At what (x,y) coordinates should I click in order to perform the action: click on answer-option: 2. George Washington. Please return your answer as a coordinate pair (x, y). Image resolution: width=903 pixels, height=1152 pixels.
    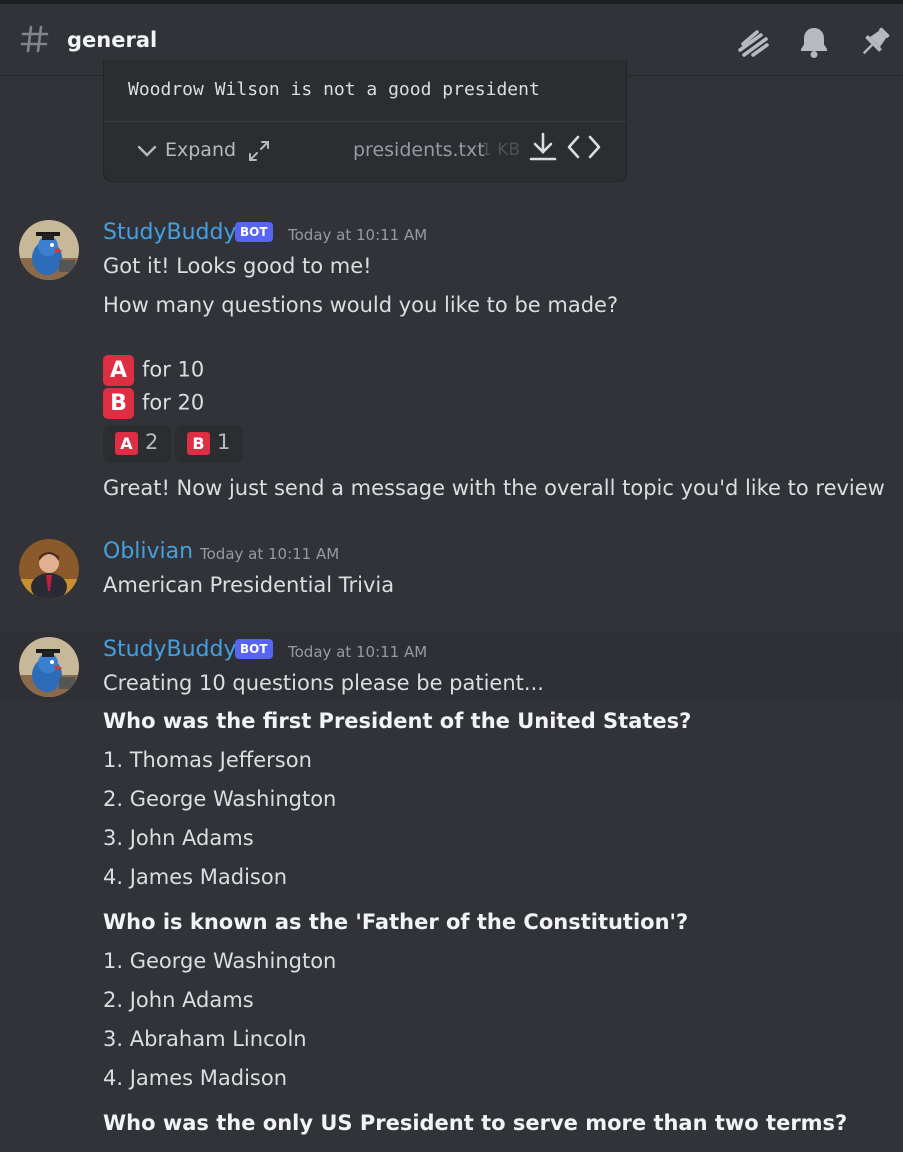
    Looking at the image, I should click on (220, 799).